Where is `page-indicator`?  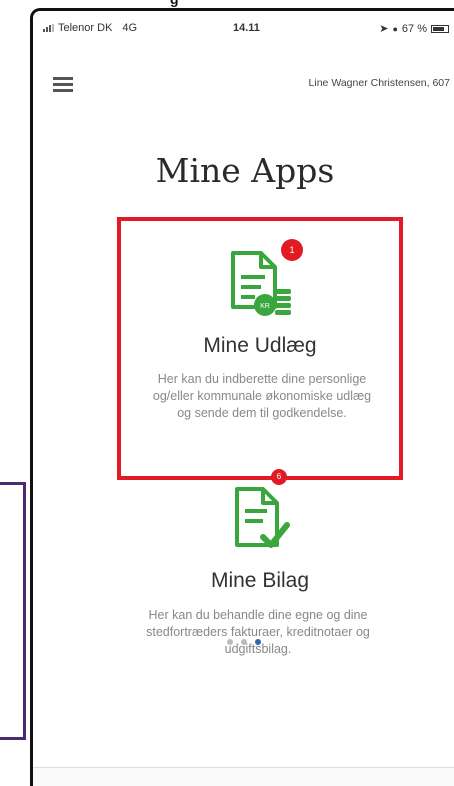 page-indicator is located at coordinates (244, 642).